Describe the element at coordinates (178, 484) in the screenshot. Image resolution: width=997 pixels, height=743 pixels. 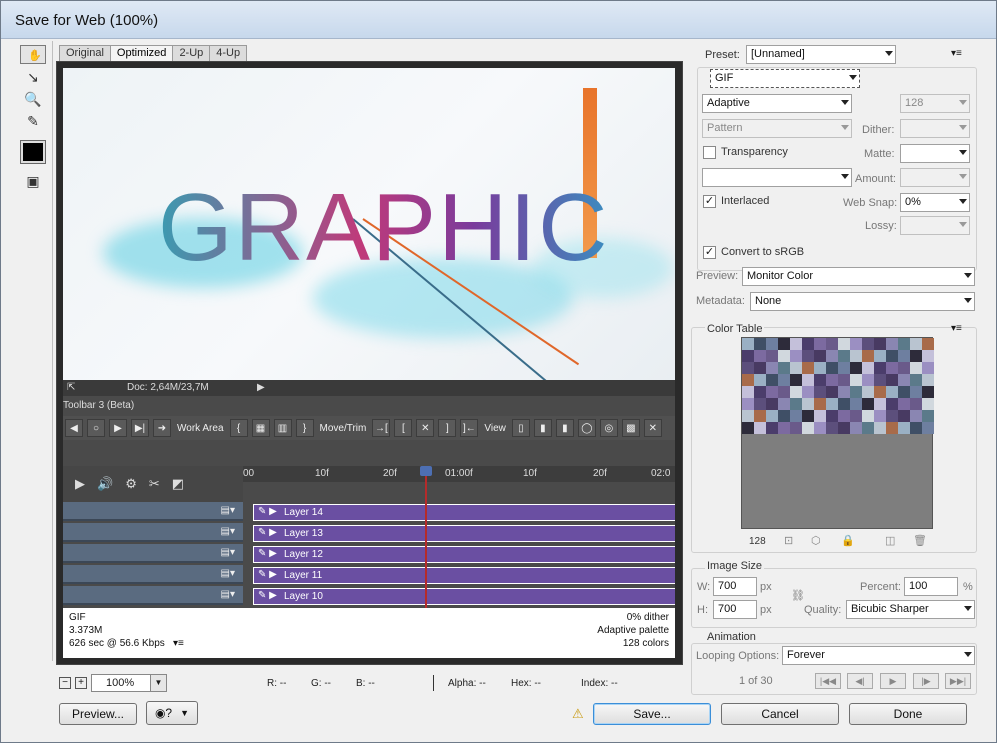
I see `transition-icon: ◩` at that location.